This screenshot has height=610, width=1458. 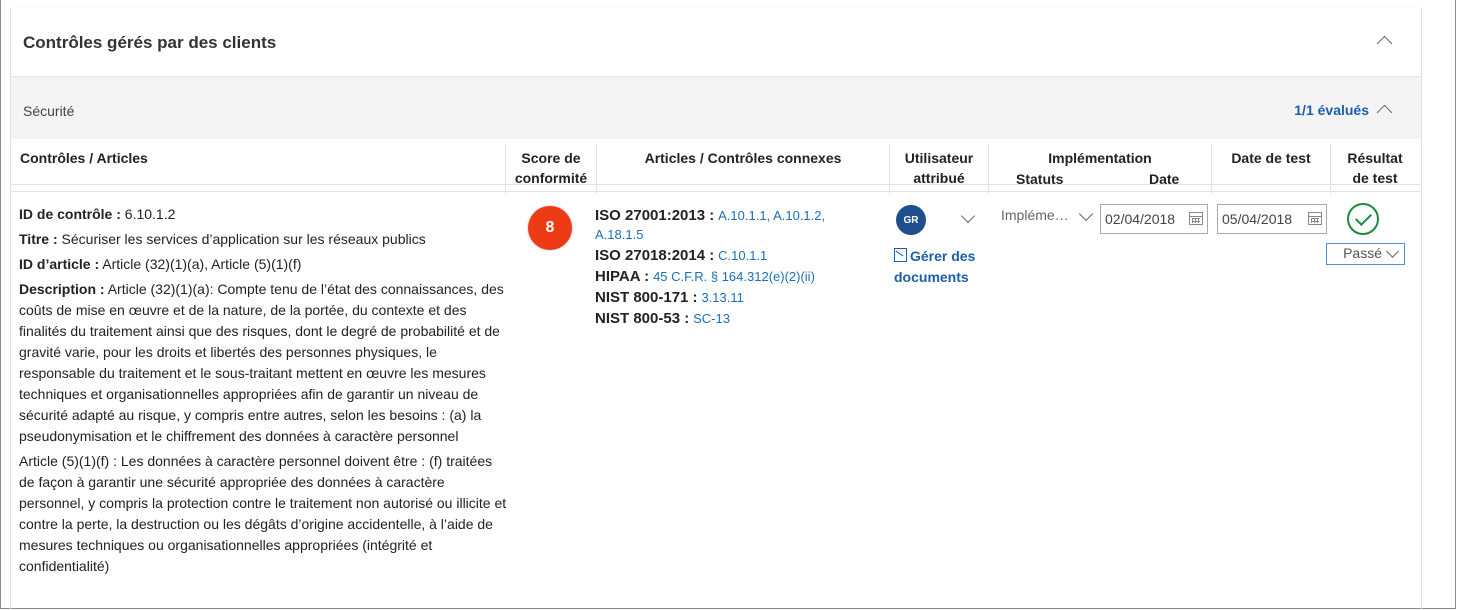 I want to click on related-standard: ISO 27018:2014 :, so click(x=655, y=255).